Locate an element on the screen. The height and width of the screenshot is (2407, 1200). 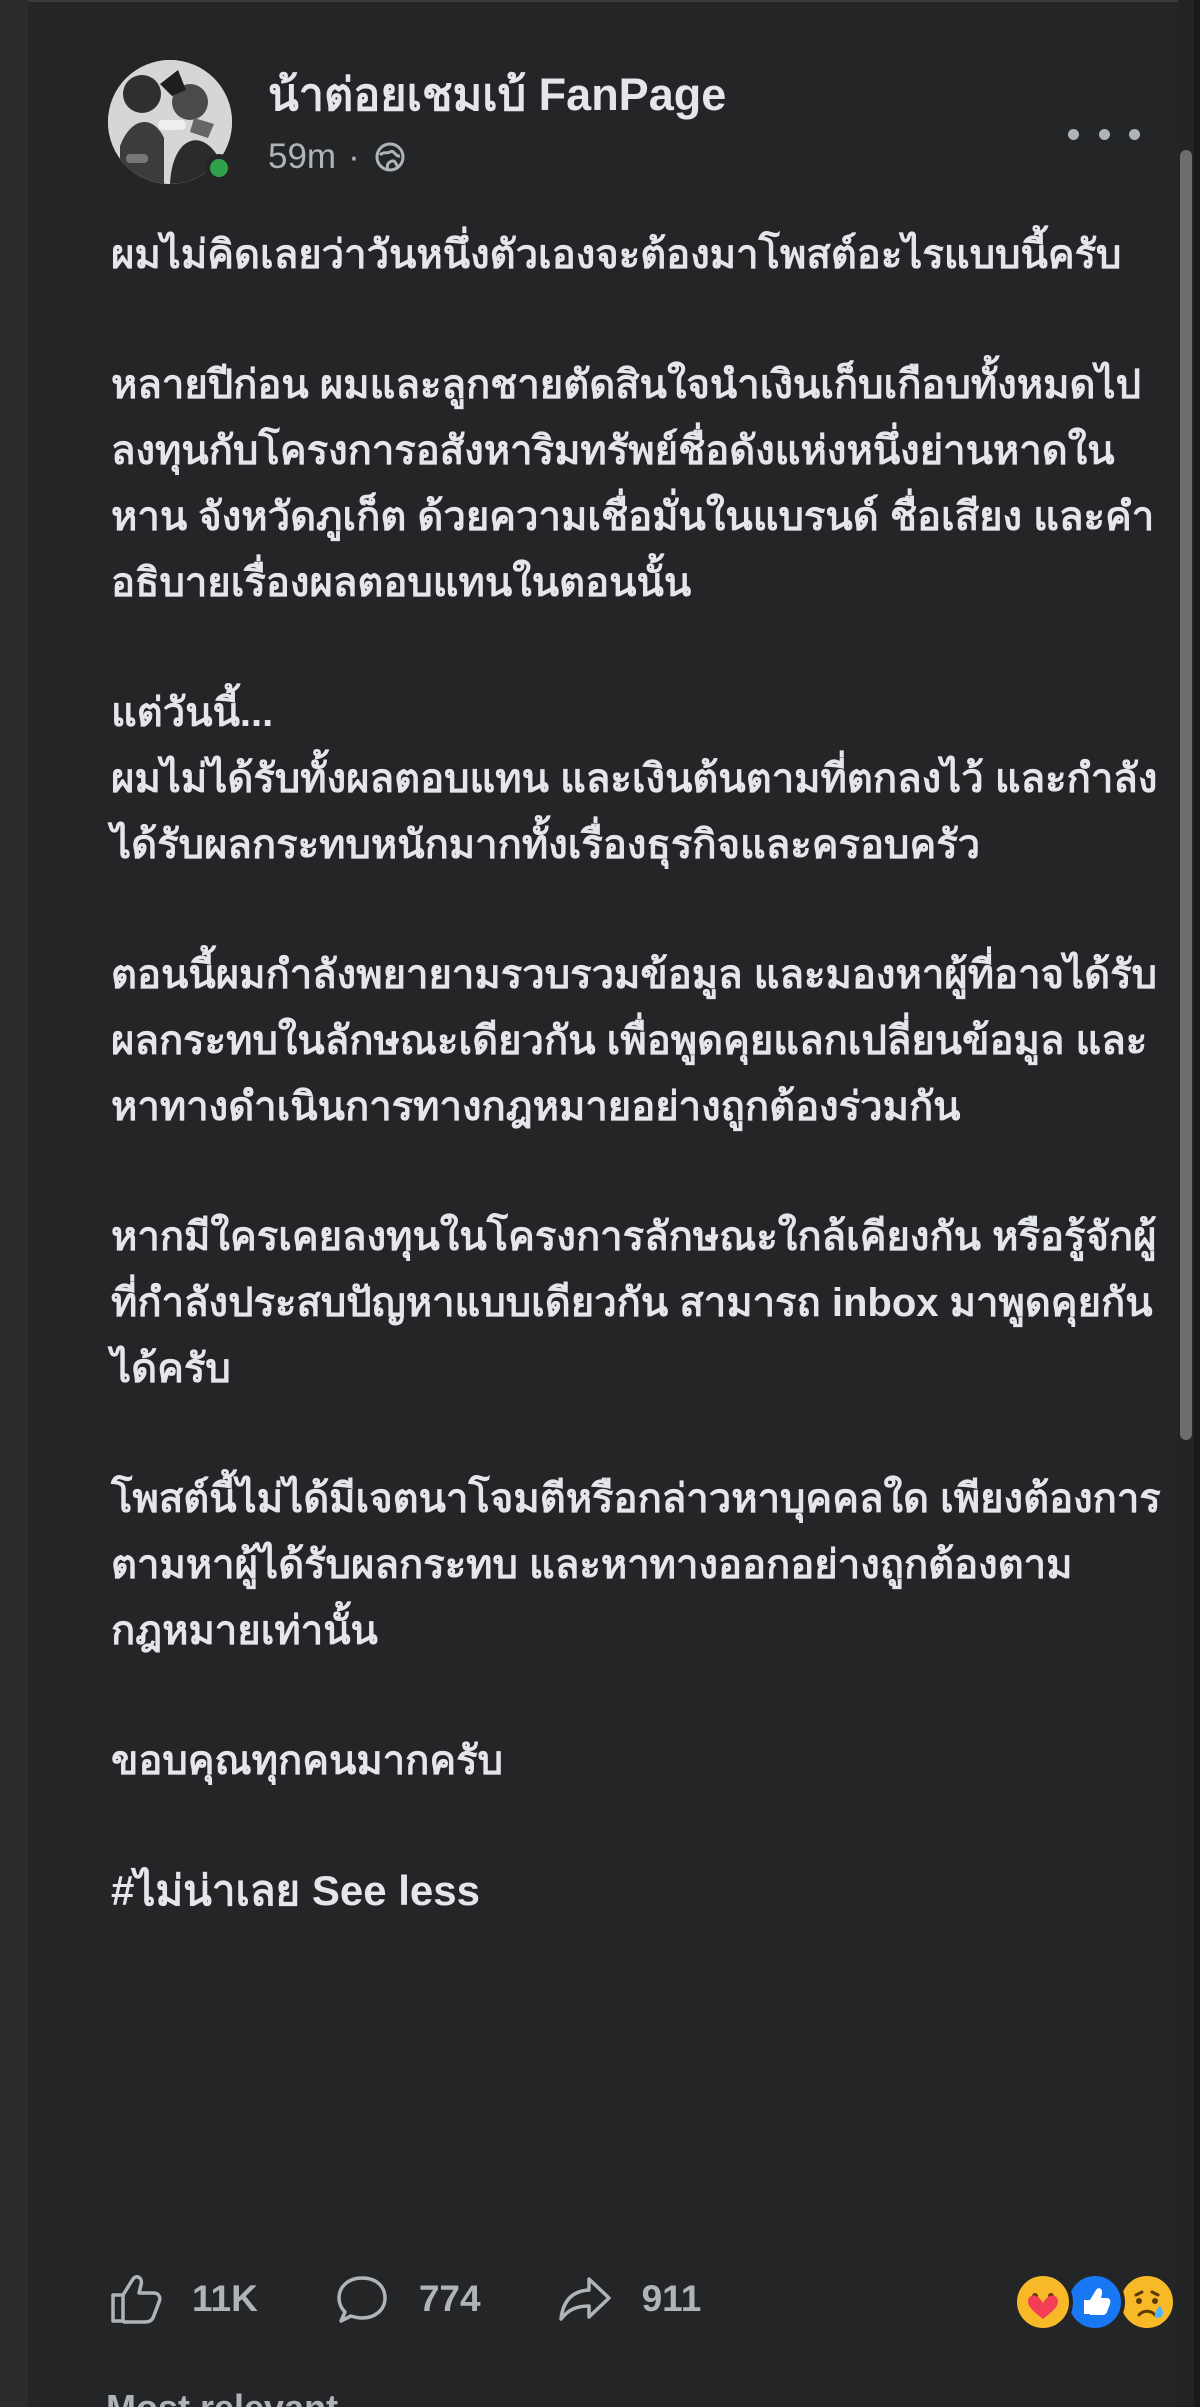
more-options-button is located at coordinates (1104, 134).